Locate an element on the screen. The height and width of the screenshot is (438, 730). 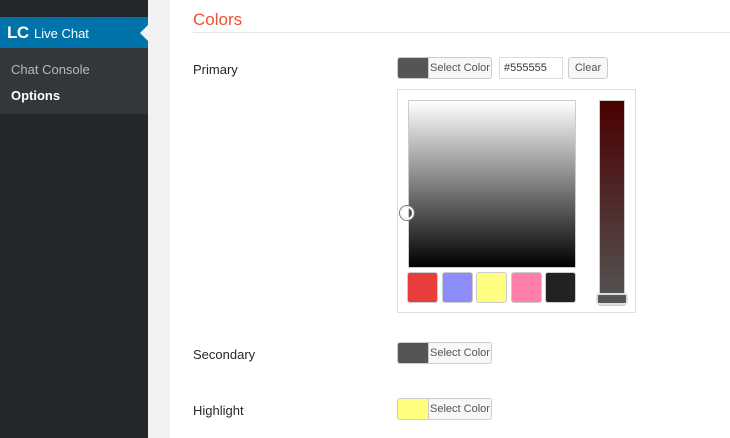
highlight-select-color-button: Select Color is located at coordinates (444, 409).